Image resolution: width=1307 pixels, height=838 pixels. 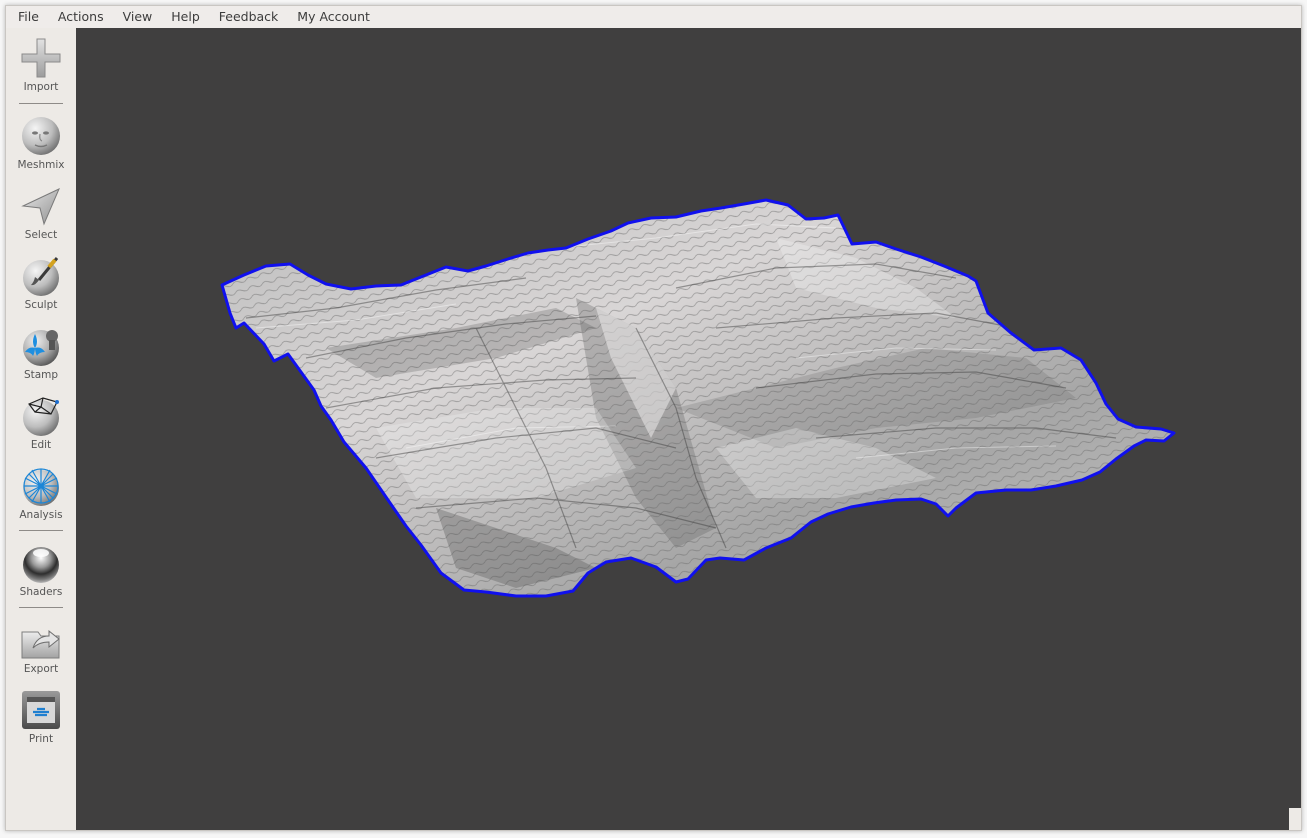 What do you see at coordinates (41, 739) in the screenshot?
I see `print-label: Print` at bounding box center [41, 739].